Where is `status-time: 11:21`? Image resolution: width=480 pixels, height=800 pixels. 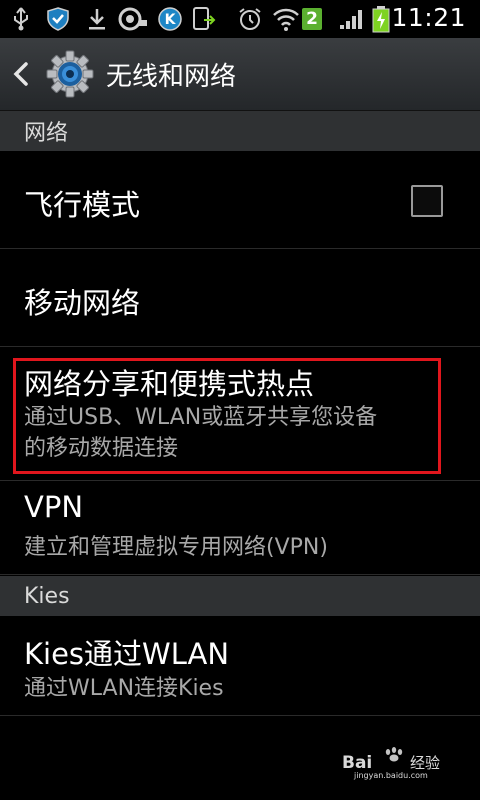 status-time: 11:21 is located at coordinates (428, 17).